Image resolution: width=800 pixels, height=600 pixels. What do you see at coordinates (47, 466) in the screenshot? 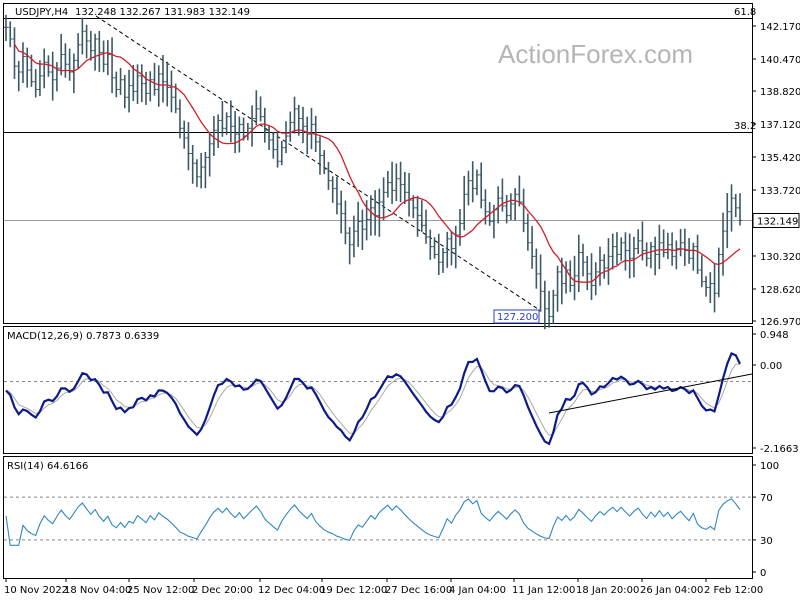
I see `rsi-title: RSI(14) 64.6166` at bounding box center [47, 466].